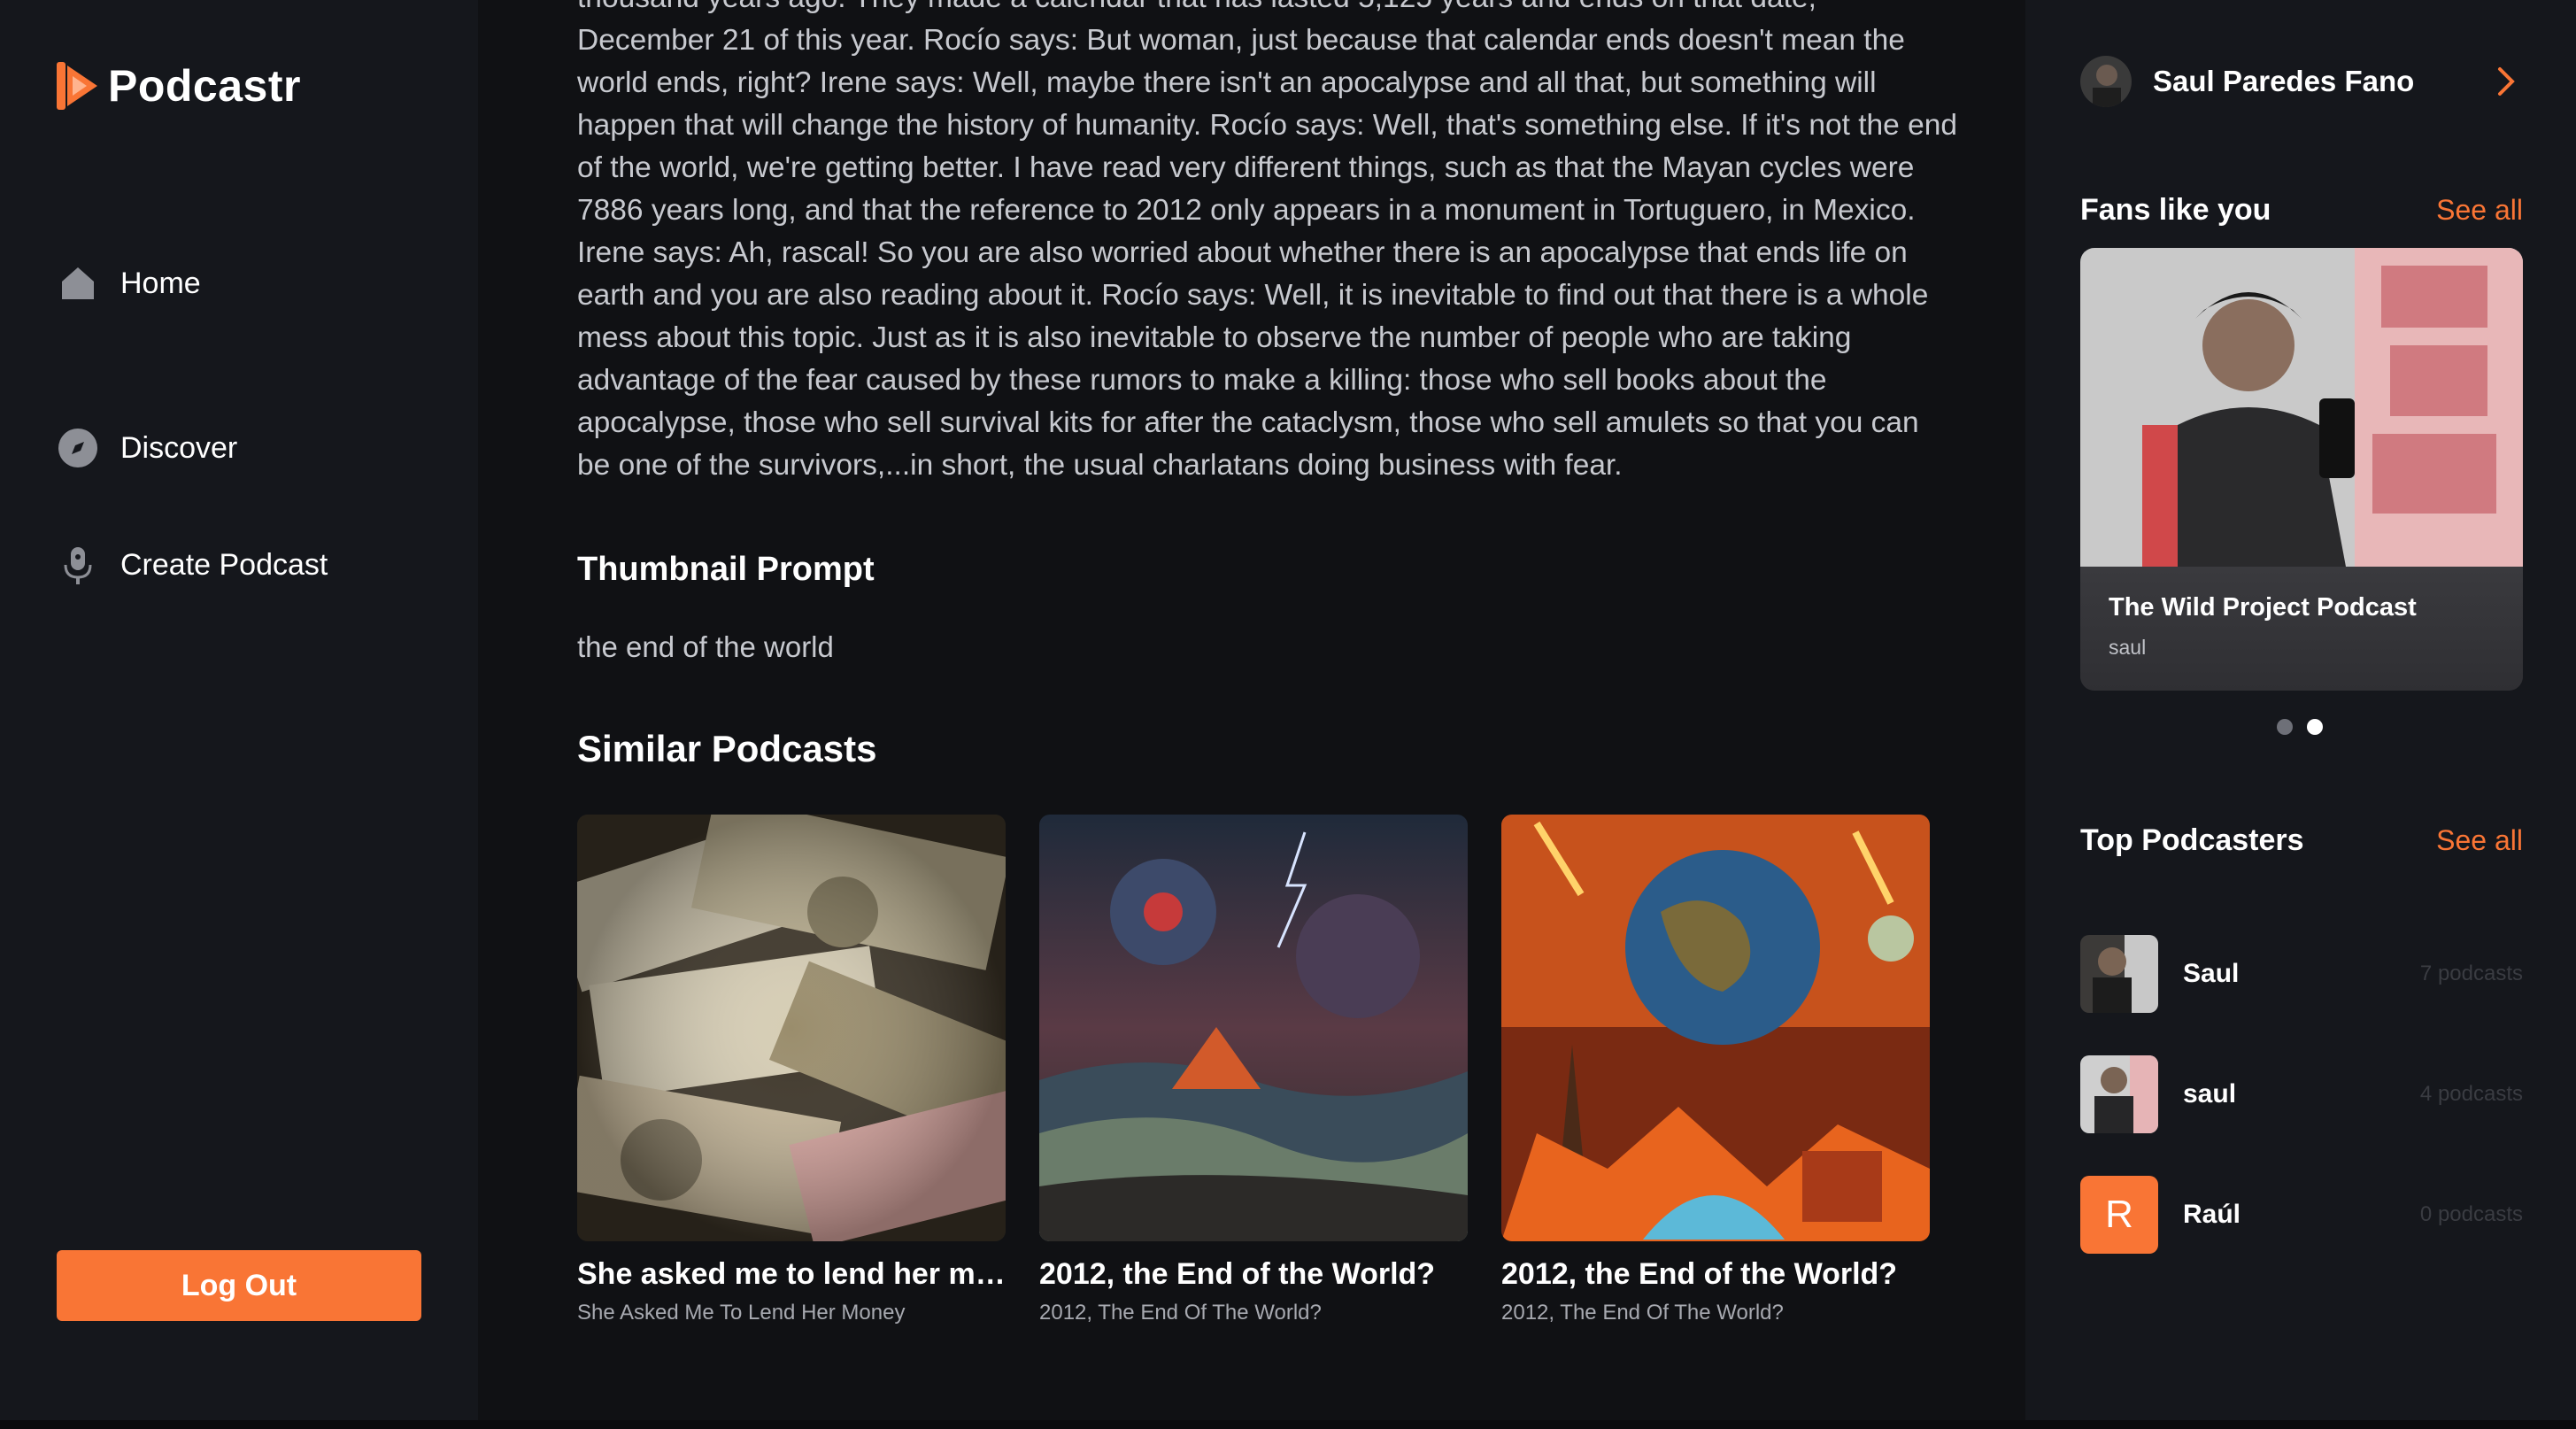  What do you see at coordinates (2284, 81) in the screenshot?
I see `user-name: Saul Paredes Fano` at bounding box center [2284, 81].